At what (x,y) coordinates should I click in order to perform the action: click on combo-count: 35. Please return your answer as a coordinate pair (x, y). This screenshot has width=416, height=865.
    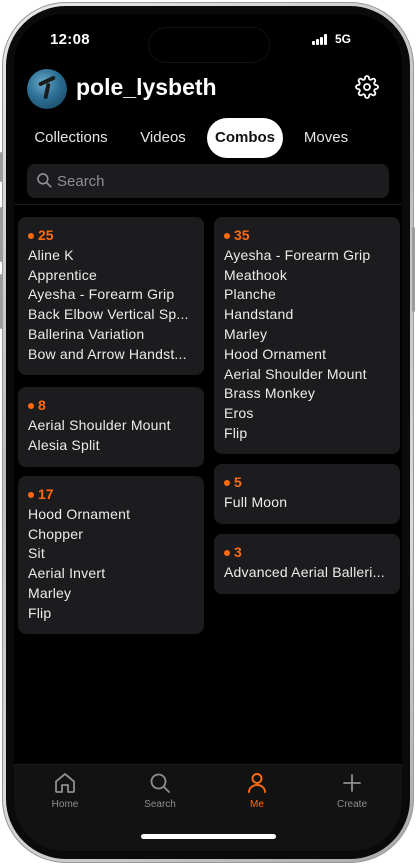
    Looking at the image, I should click on (307, 236).